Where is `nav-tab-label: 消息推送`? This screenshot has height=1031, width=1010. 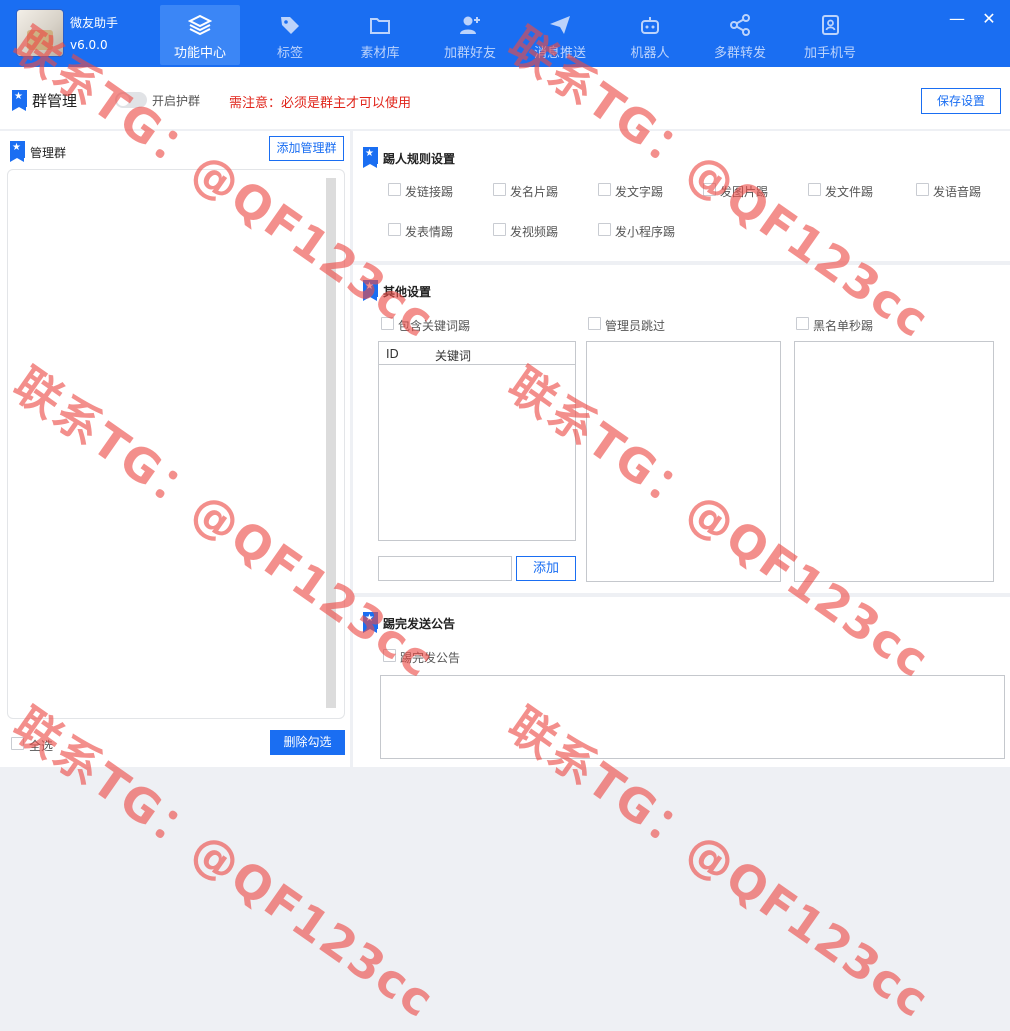
nav-tab-label: 消息推送 is located at coordinates (559, 53).